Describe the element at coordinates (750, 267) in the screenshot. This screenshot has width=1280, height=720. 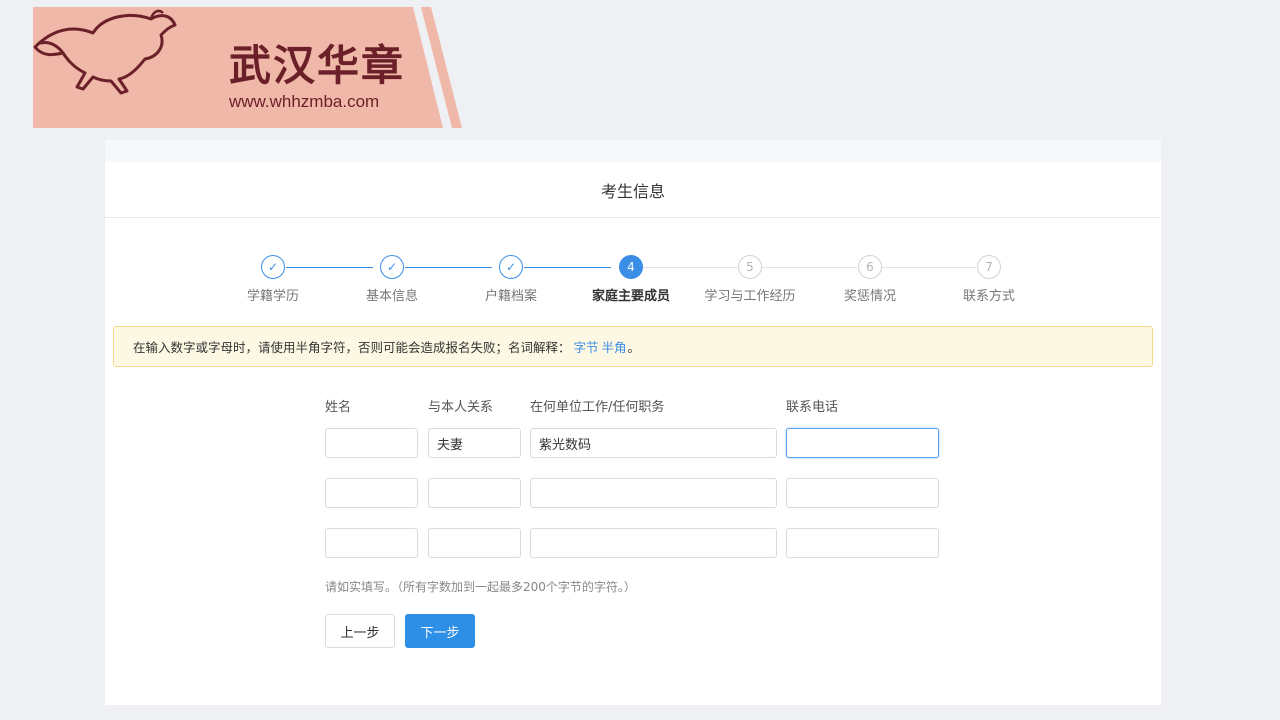
I see `step-number: 5` at that location.